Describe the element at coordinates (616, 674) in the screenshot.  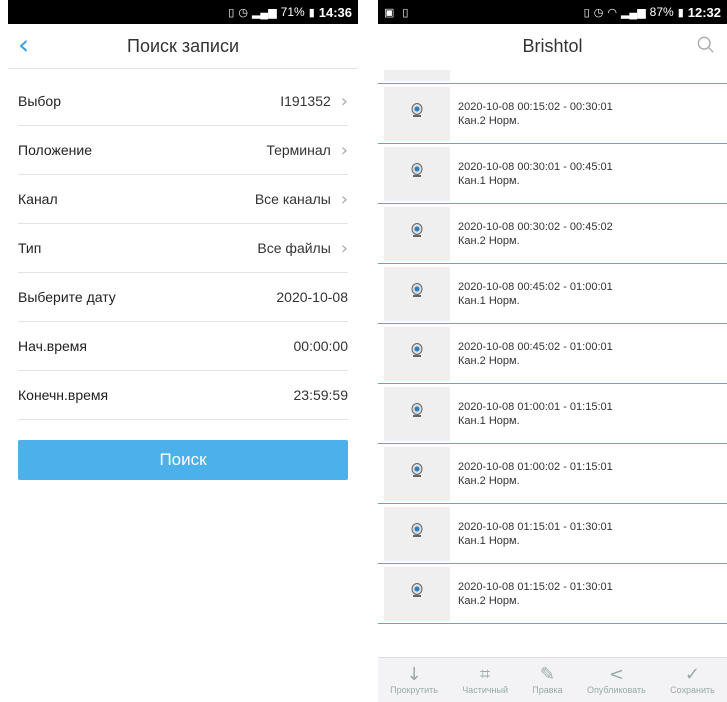
I see `share-icon: <` at that location.